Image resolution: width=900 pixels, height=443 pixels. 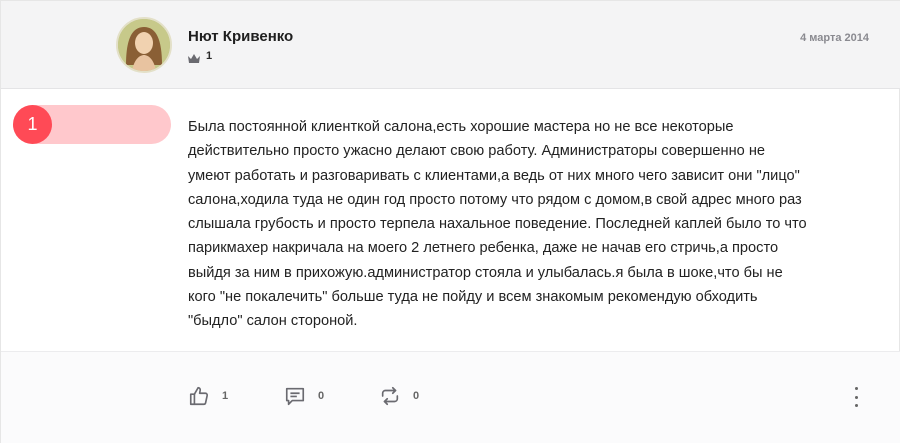 What do you see at coordinates (856, 397) in the screenshot?
I see `more-vertical-icon` at bounding box center [856, 397].